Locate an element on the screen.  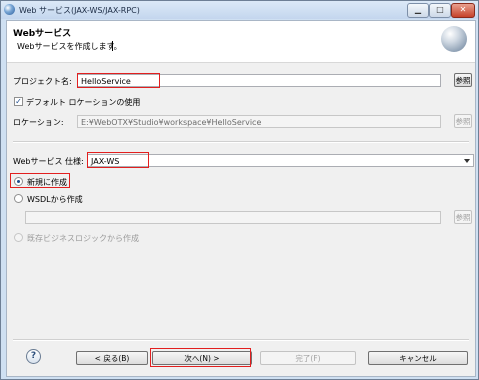
cancel-button: キャンセル is located at coordinates (418, 358).